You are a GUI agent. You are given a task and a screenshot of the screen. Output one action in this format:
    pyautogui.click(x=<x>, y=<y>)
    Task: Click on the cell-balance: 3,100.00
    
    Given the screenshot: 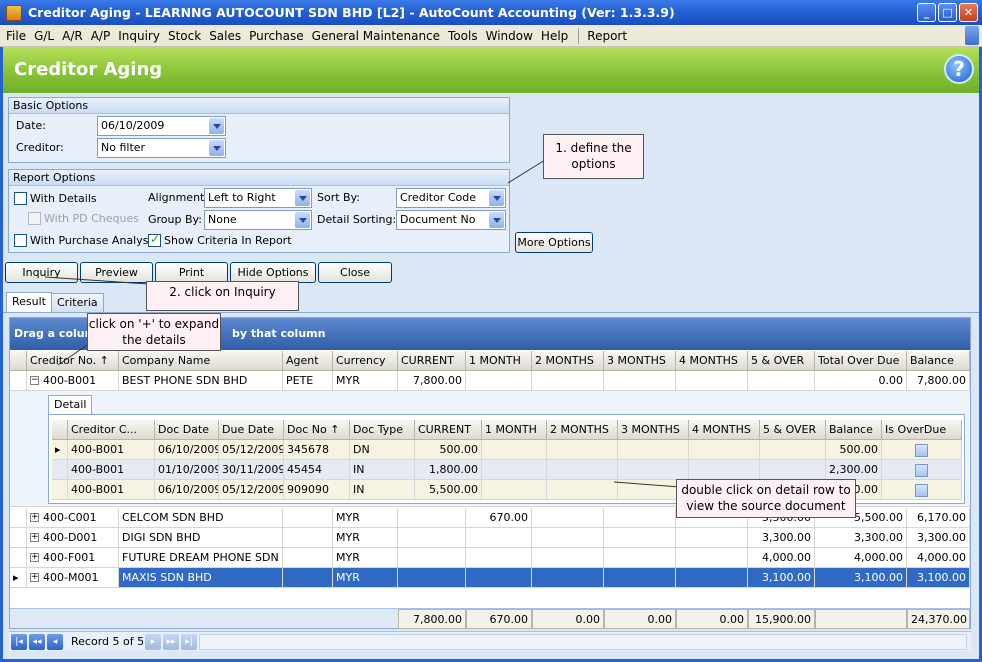 What is the action you would take?
    pyautogui.click(x=938, y=578)
    